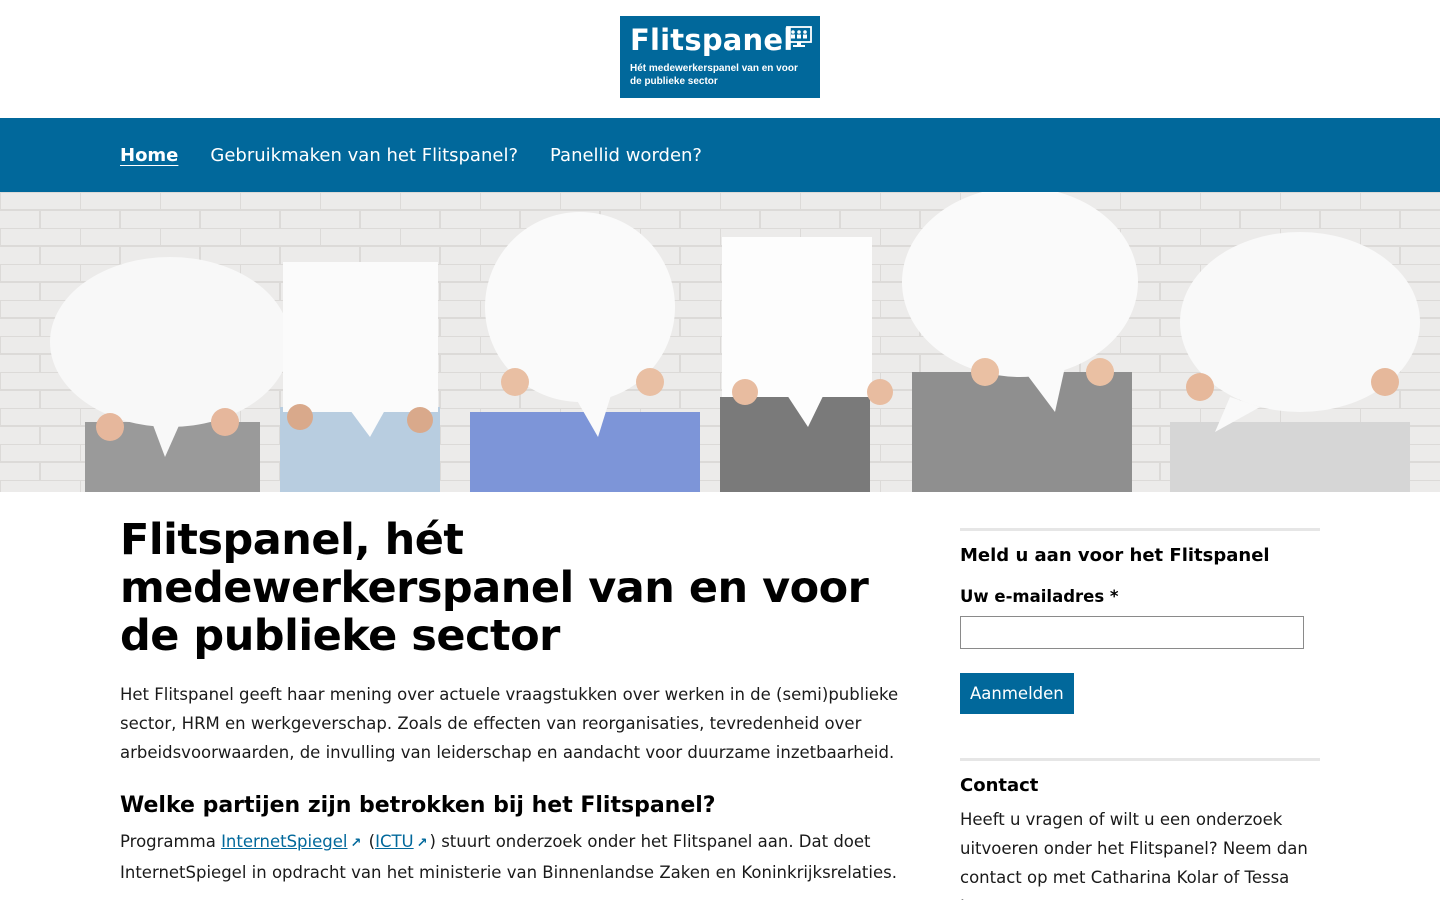  What do you see at coordinates (168, 841) in the screenshot?
I see `section-text-prefix: Programma` at bounding box center [168, 841].